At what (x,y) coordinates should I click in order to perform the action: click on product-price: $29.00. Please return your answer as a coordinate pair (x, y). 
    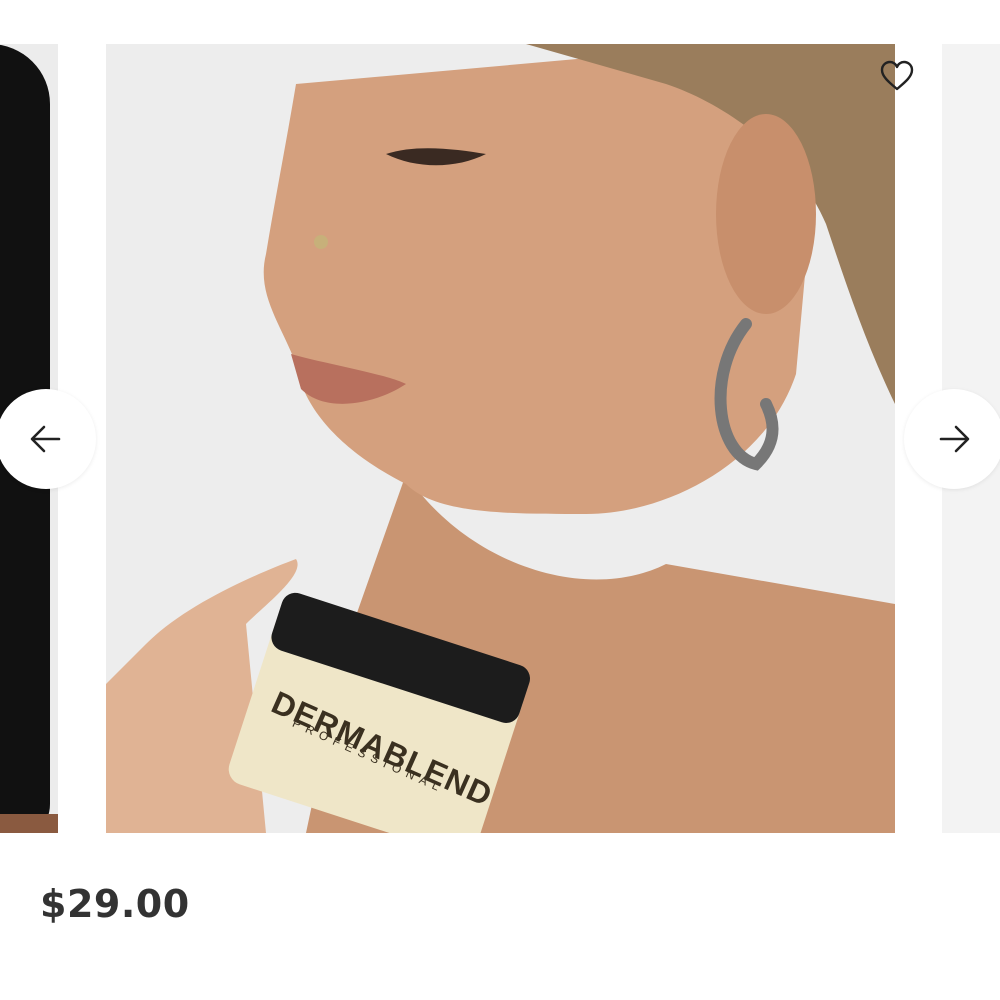
    Looking at the image, I should click on (115, 904).